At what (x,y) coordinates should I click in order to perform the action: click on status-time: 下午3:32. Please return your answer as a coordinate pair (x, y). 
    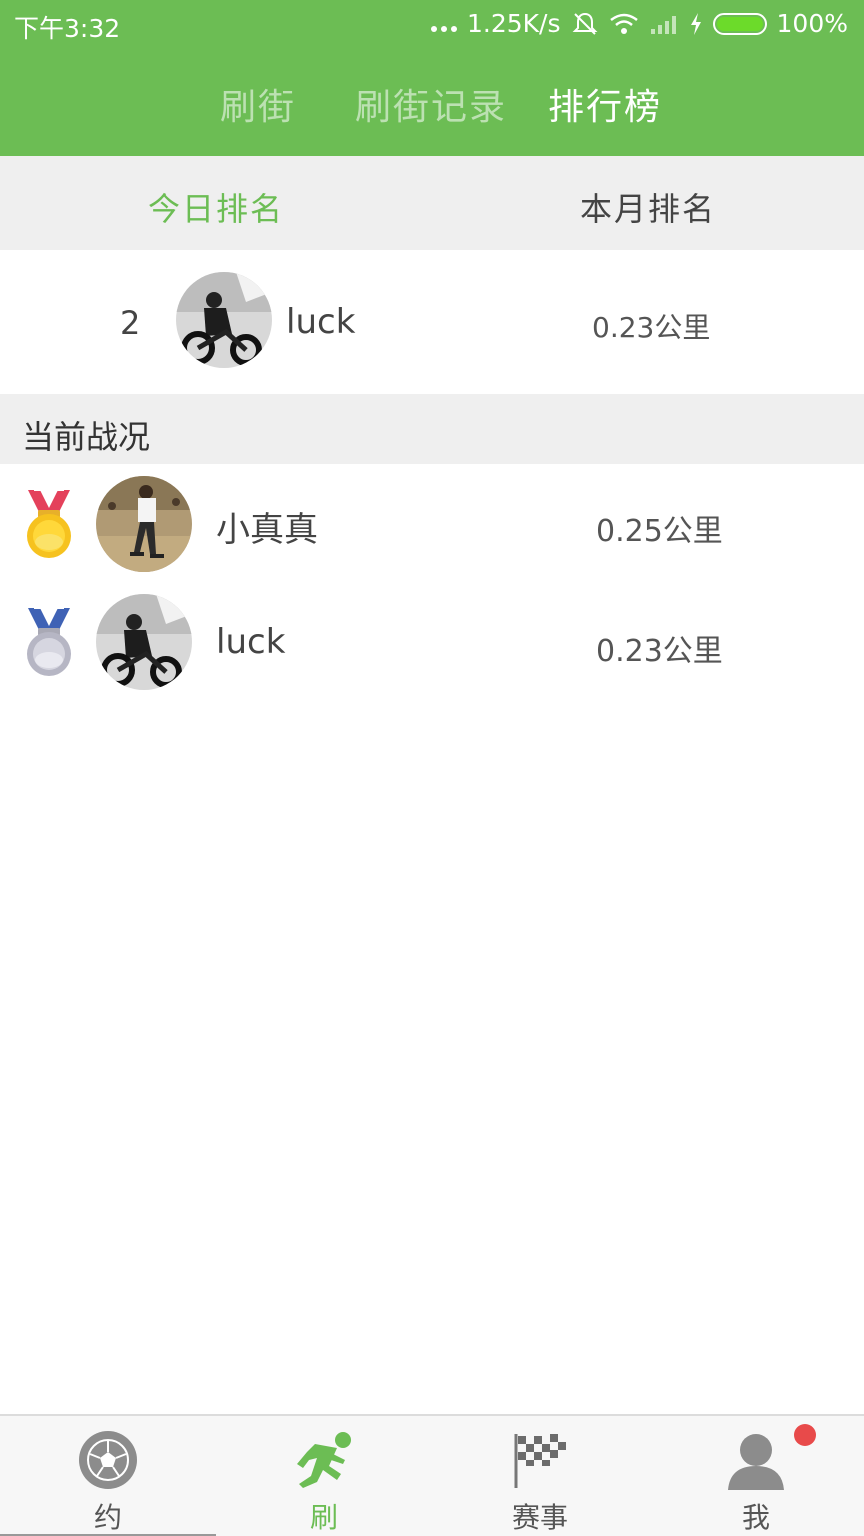
    Looking at the image, I should click on (67, 28).